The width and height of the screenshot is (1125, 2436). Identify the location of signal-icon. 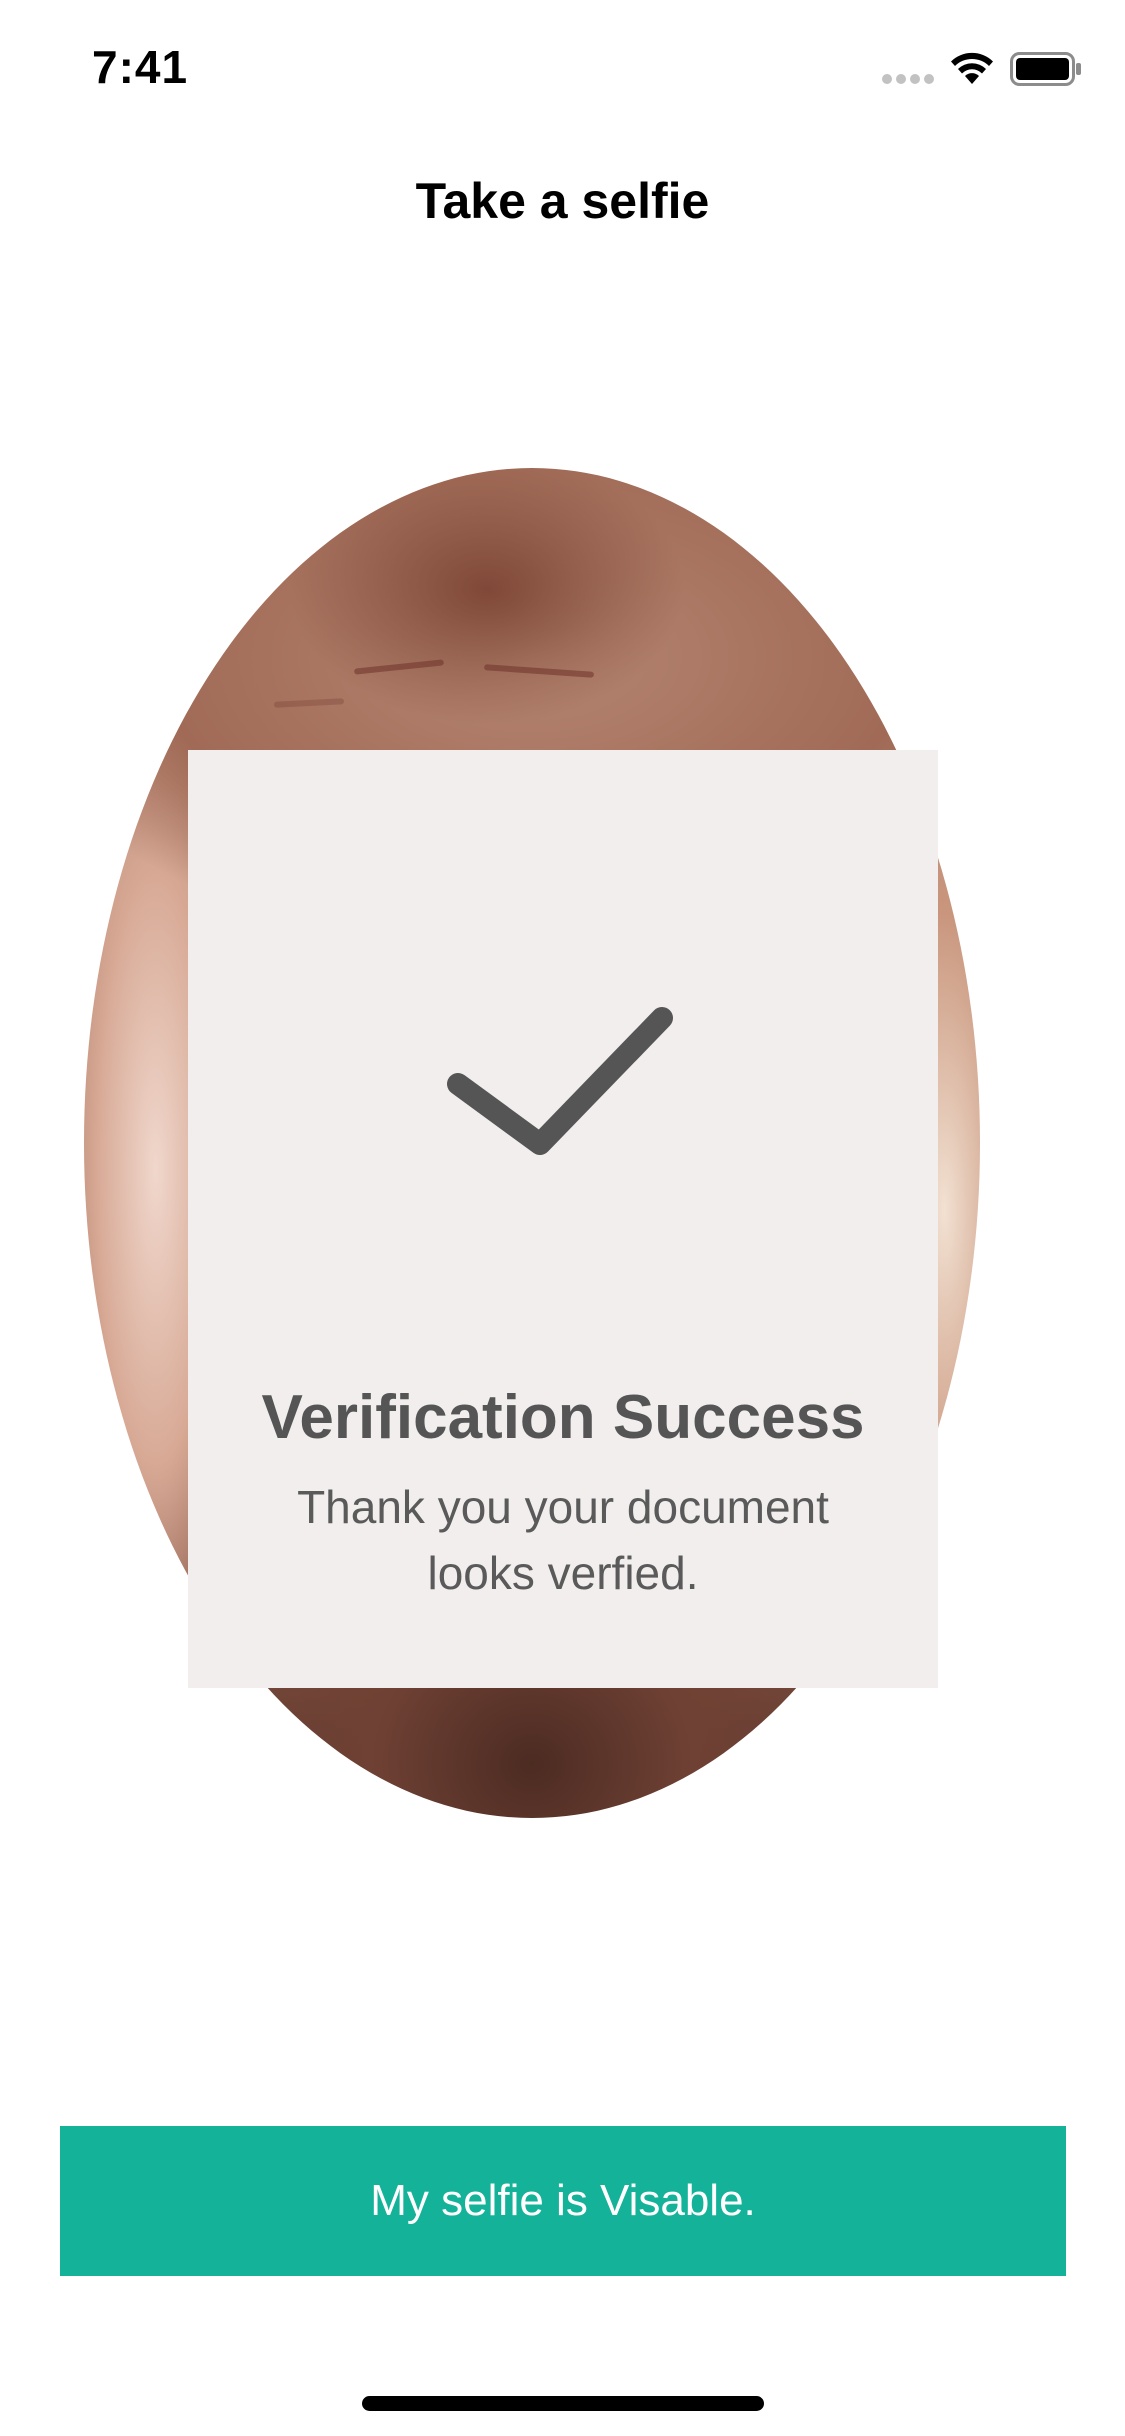
(908, 80).